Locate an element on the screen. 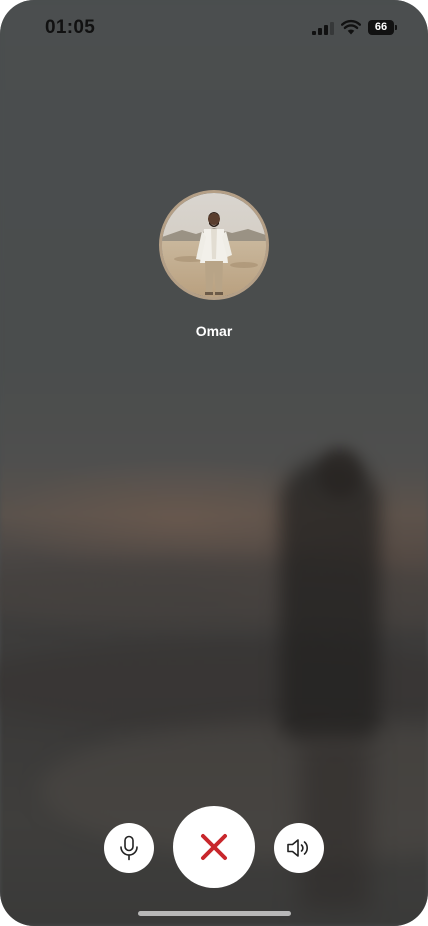  wifi-icon is located at coordinates (351, 27).